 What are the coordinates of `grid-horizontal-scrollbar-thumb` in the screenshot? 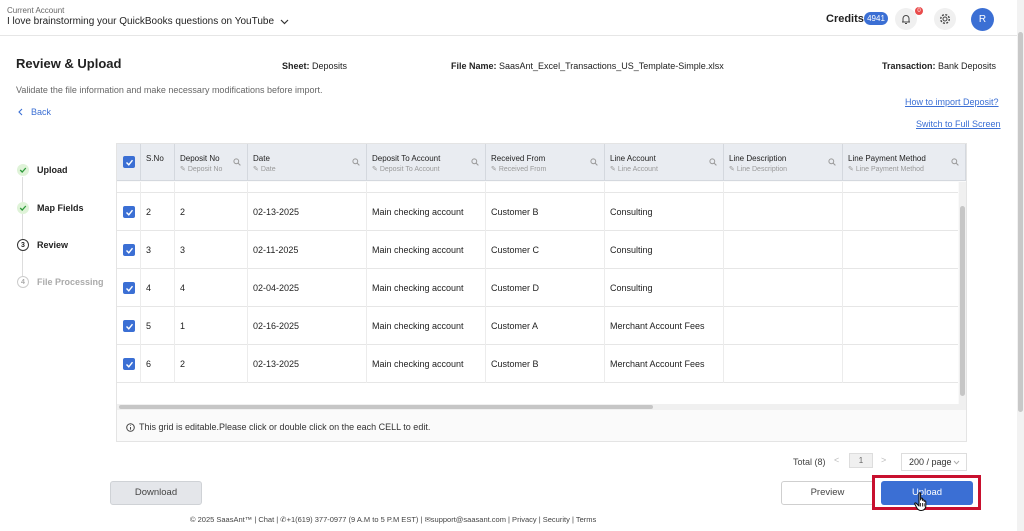 It's located at (386, 407).